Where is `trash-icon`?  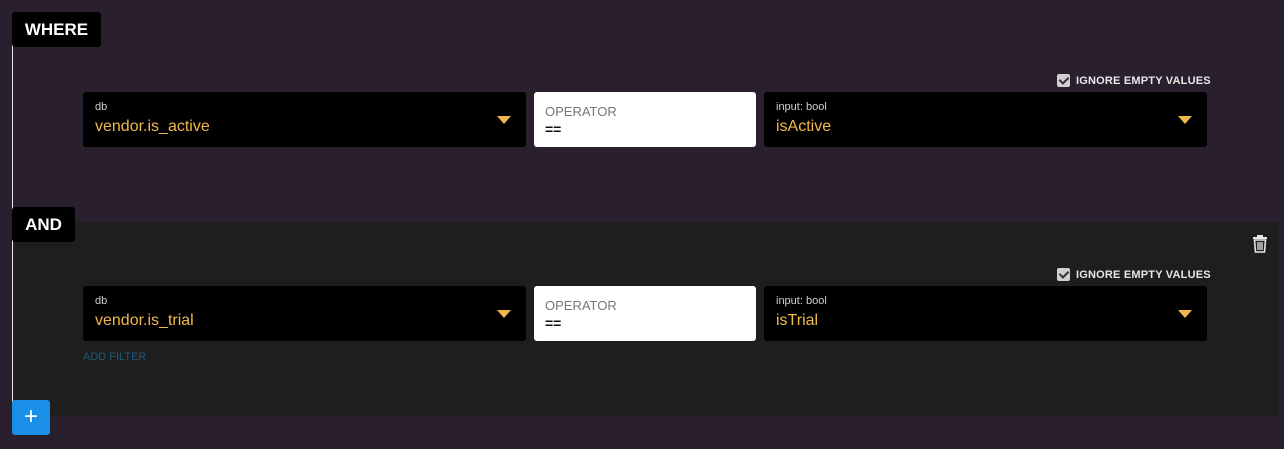 trash-icon is located at coordinates (1260, 244).